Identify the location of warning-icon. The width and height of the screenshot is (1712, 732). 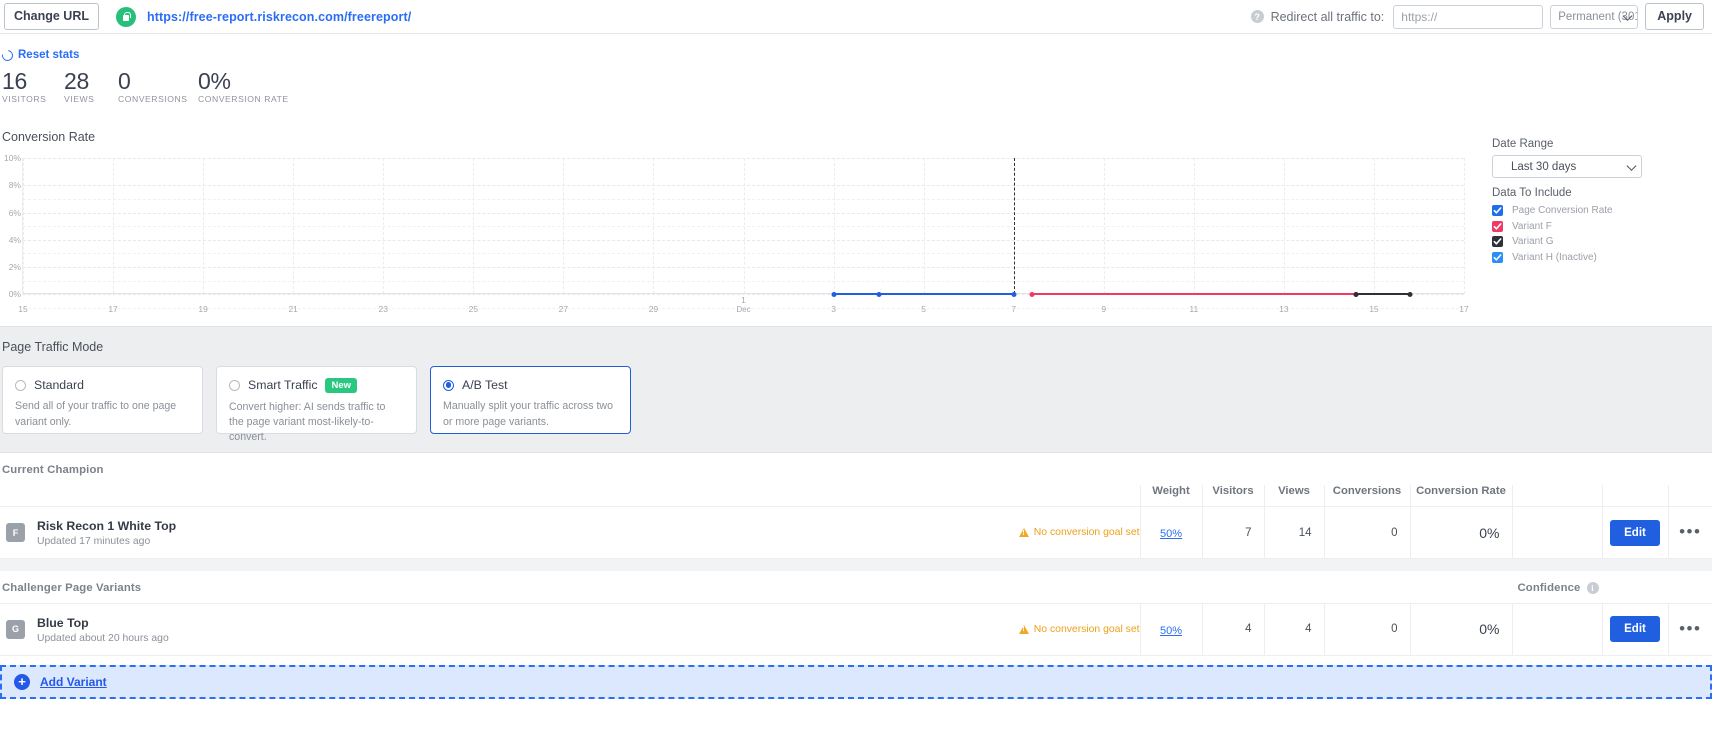
(1023, 533).